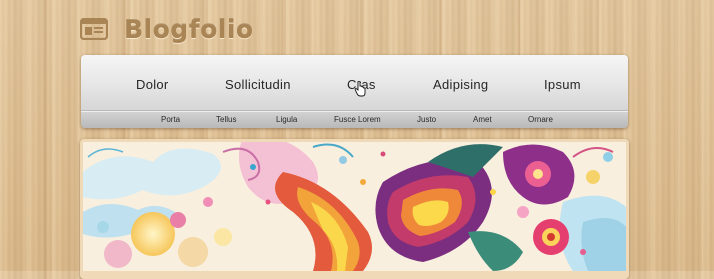 The width and height of the screenshot is (714, 279). Describe the element at coordinates (460, 84) in the screenshot. I see `nav-item-adipising: Adipising` at that location.